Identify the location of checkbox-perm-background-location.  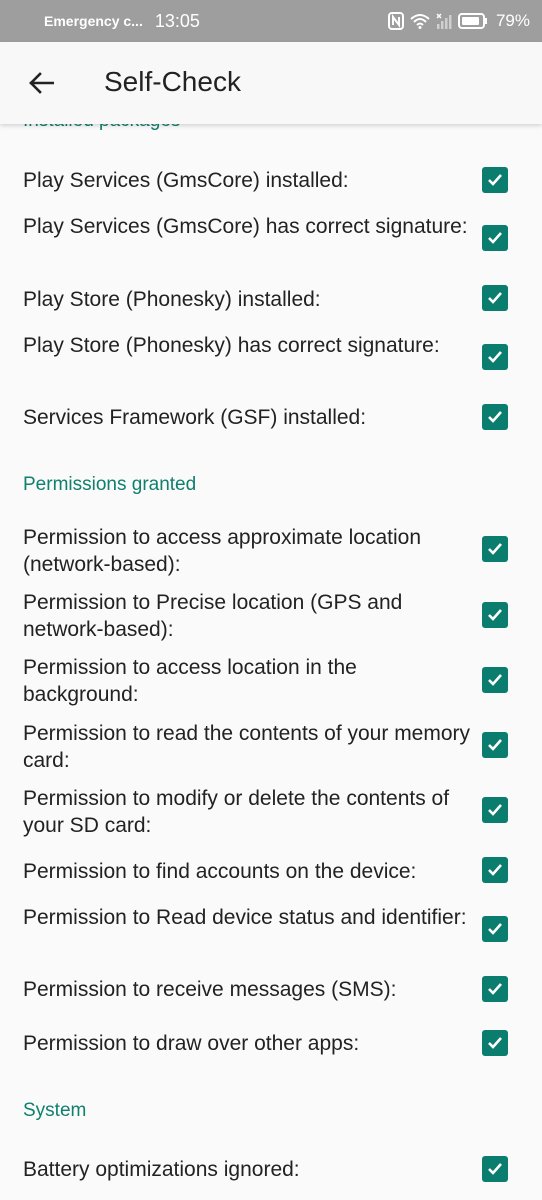
(495, 680).